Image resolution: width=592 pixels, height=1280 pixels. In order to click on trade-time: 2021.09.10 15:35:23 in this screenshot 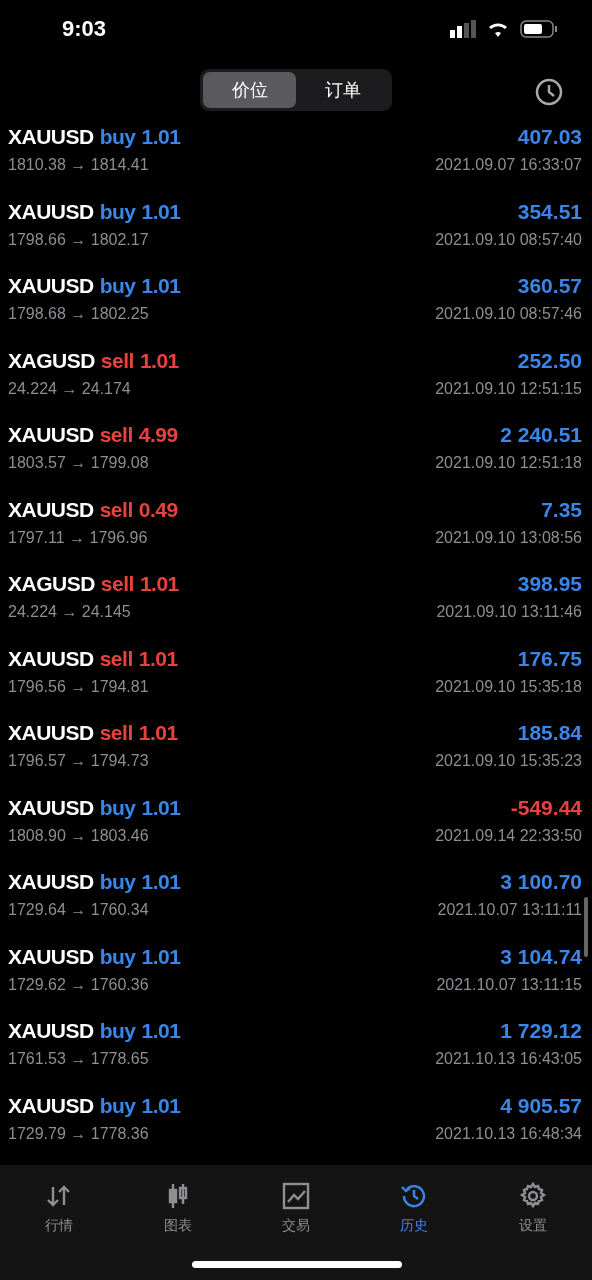, I will do `click(508, 761)`.